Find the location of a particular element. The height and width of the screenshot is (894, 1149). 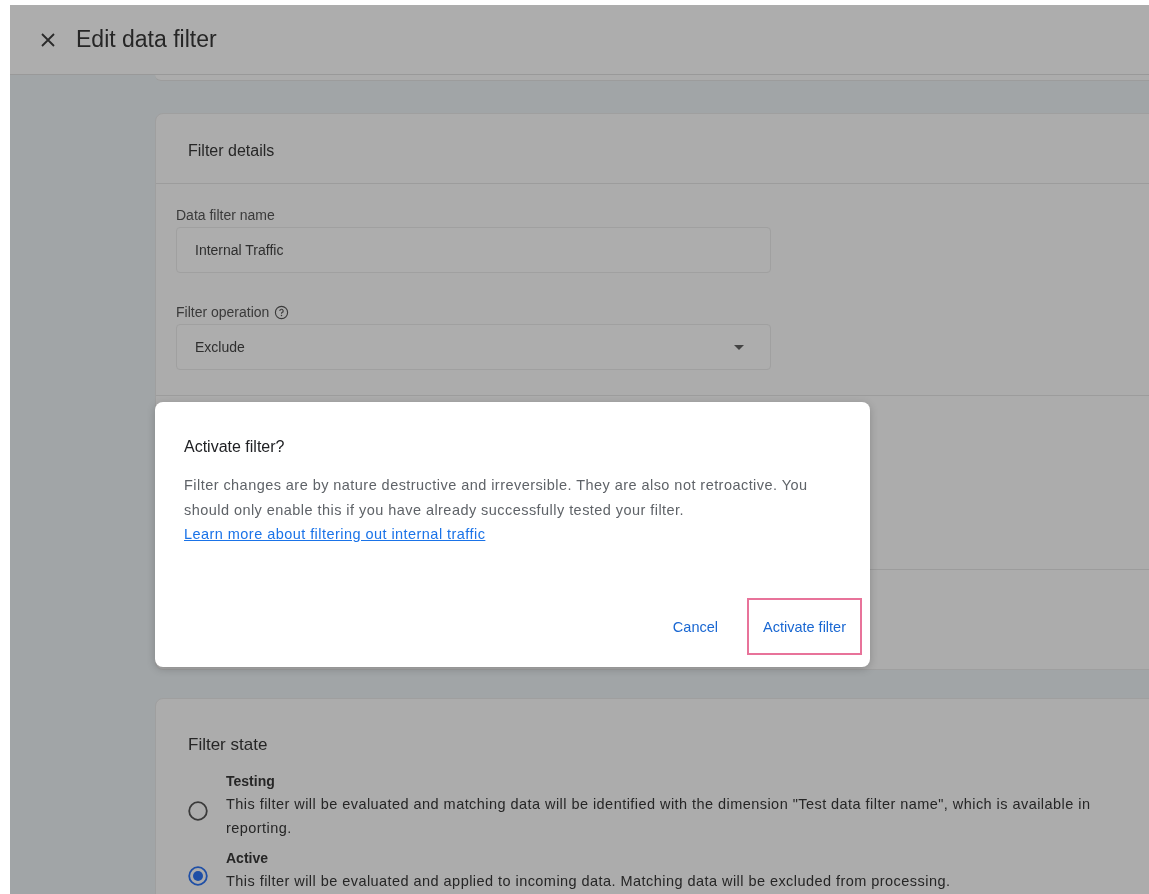

page-title: Edit data filter is located at coordinates (146, 39).